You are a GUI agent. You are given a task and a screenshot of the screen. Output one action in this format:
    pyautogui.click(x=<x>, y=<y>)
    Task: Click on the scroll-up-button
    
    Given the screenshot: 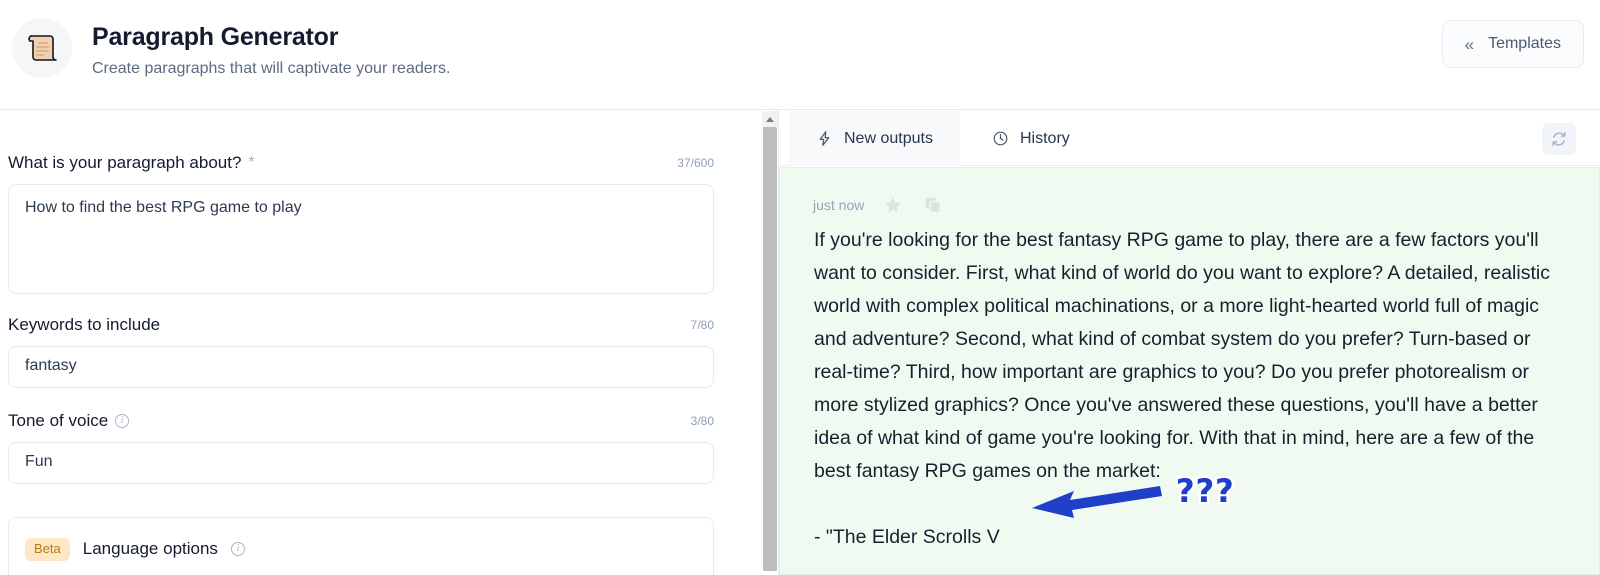 What is the action you would take?
    pyautogui.click(x=770, y=119)
    